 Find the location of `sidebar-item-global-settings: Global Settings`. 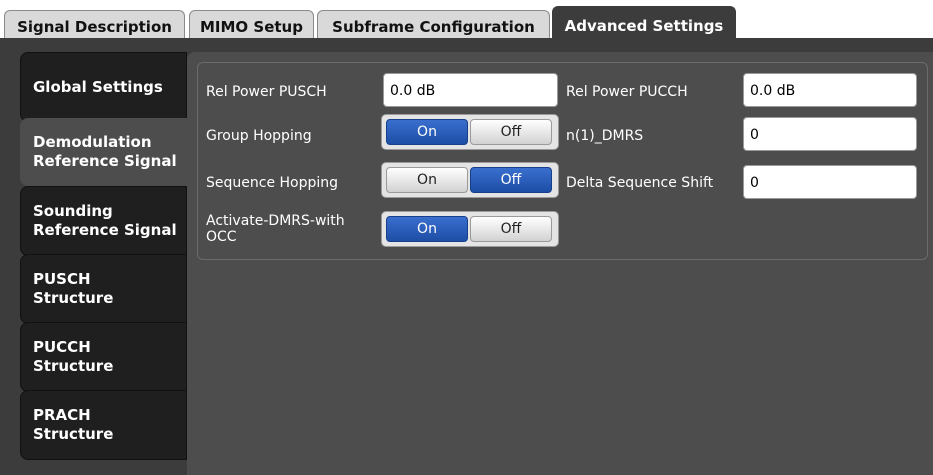

sidebar-item-global-settings: Global Settings is located at coordinates (103, 87).